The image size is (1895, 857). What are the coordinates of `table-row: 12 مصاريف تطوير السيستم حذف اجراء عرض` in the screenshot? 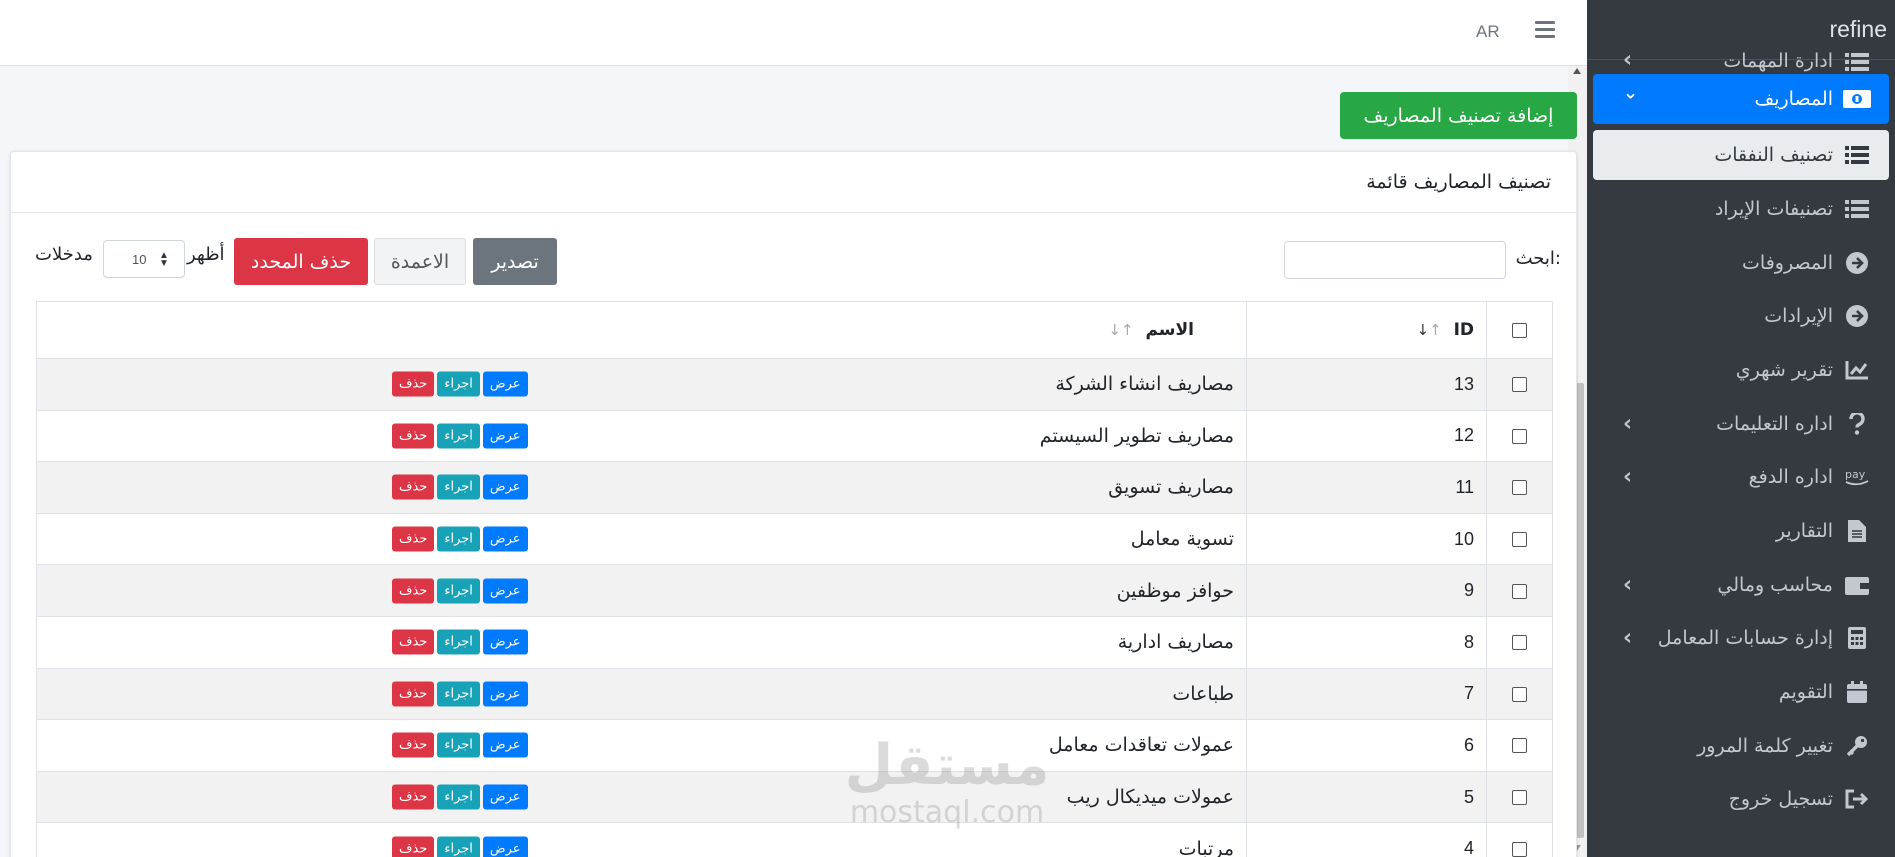 It's located at (794, 436).